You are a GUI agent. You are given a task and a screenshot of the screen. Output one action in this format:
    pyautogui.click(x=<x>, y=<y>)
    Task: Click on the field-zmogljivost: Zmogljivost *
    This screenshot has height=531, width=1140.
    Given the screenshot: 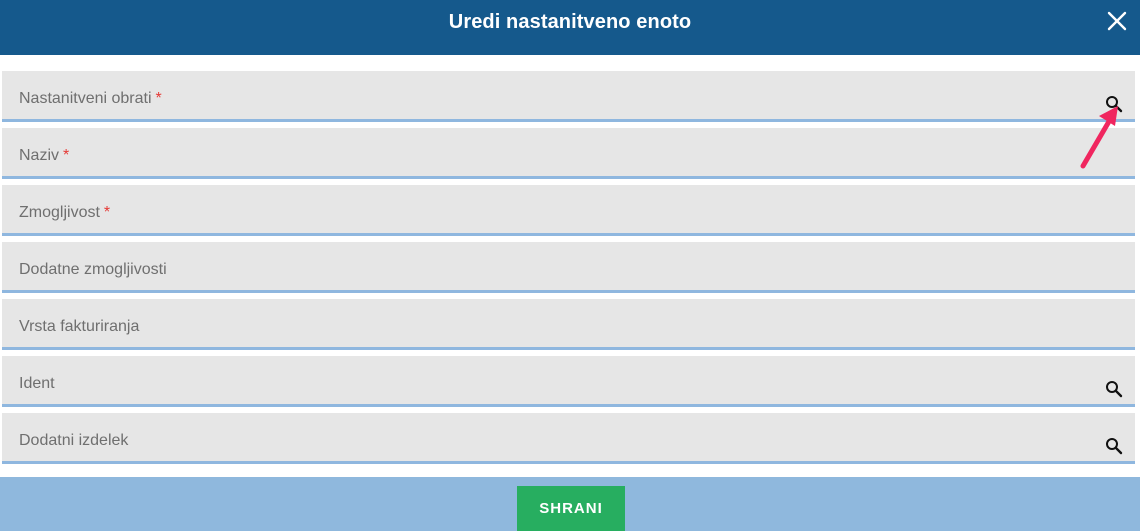 What is the action you would take?
    pyautogui.click(x=568, y=210)
    